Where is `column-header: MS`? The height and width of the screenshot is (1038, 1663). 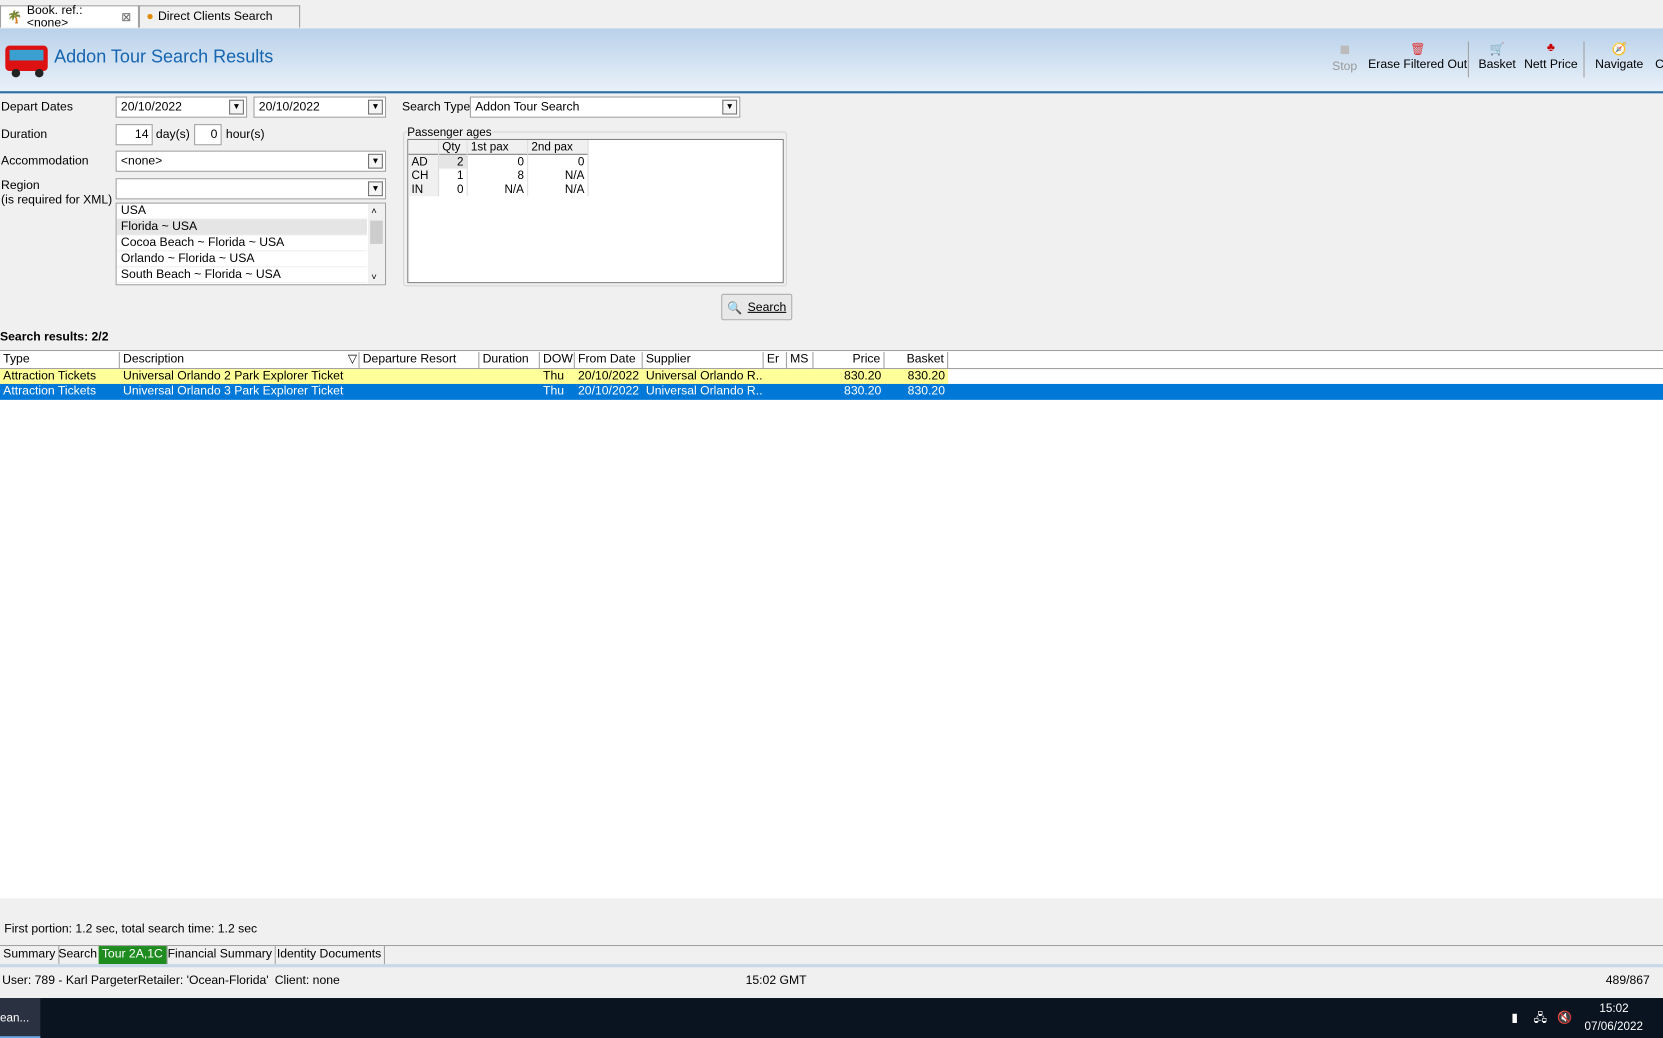
column-header: MS is located at coordinates (800, 361).